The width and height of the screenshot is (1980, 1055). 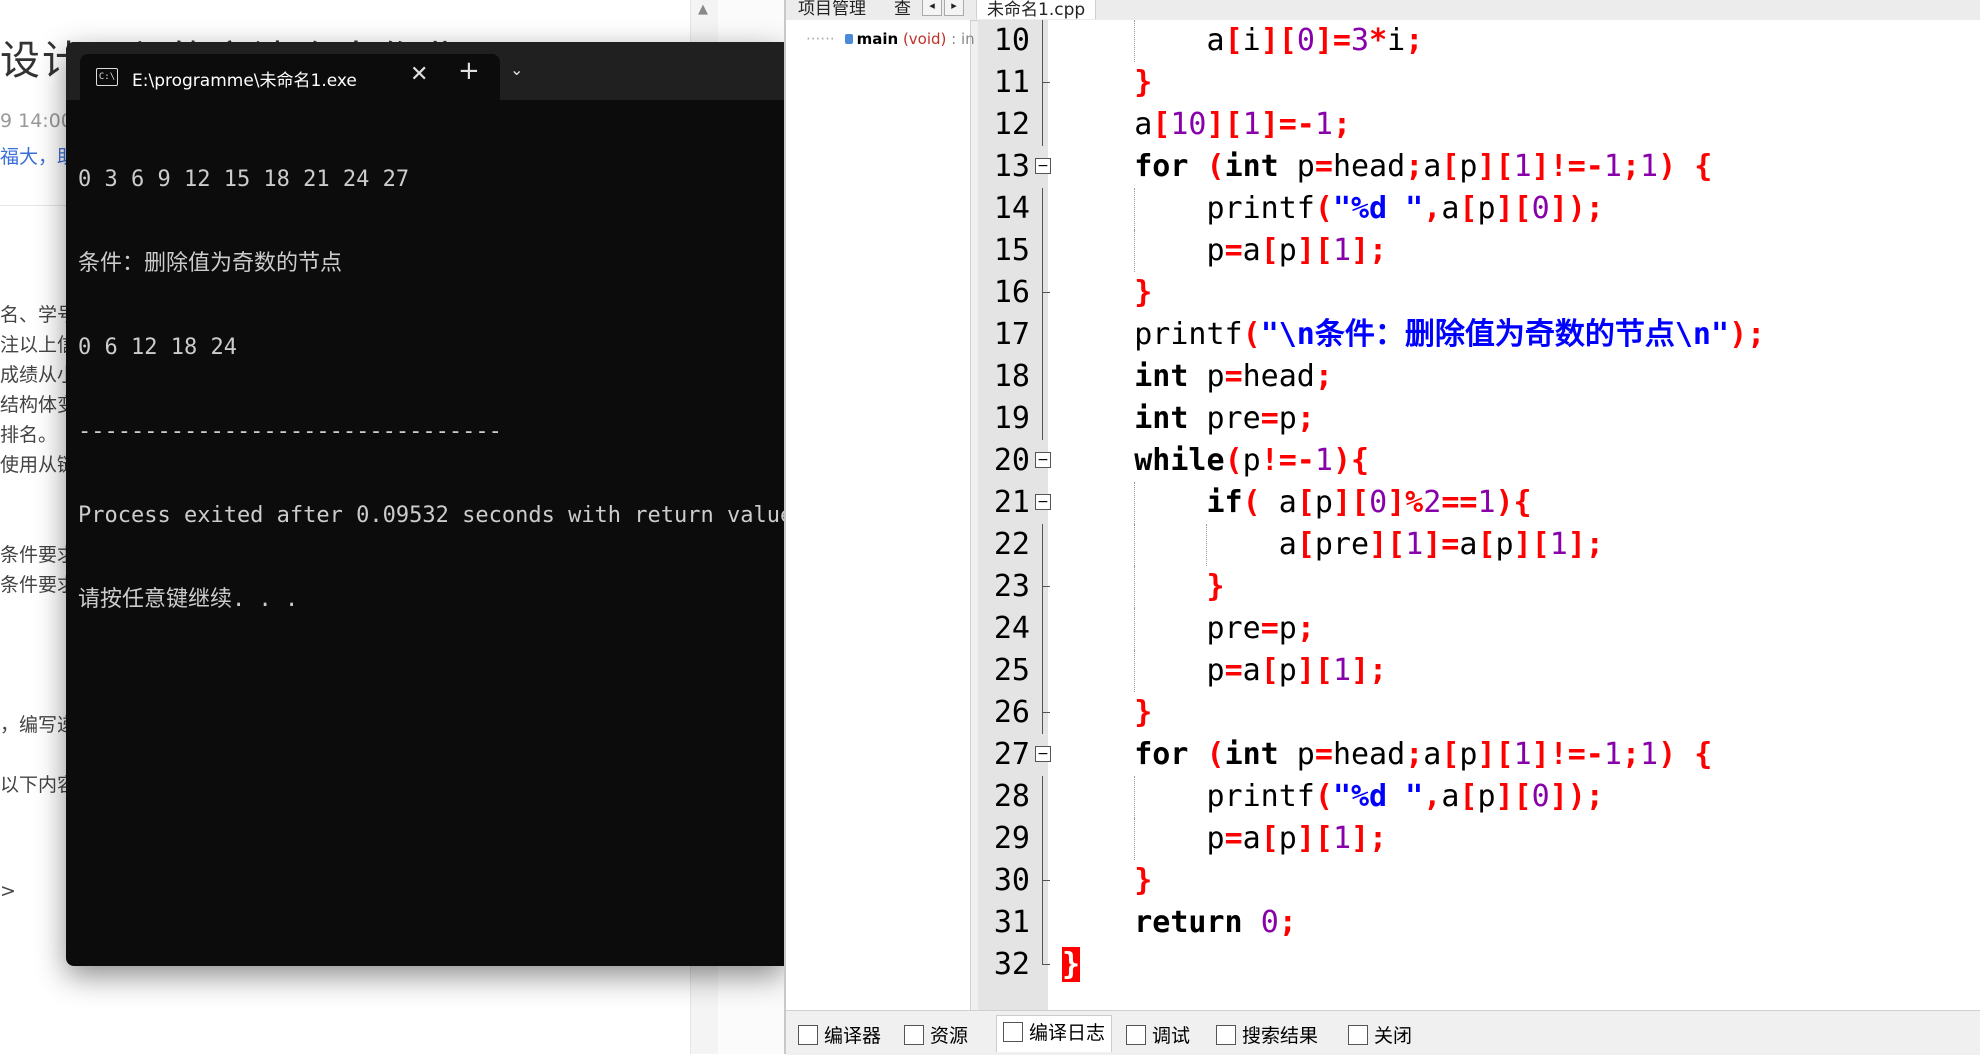 I want to click on code-text: a[10][1]=-1;, so click(x=1206, y=125).